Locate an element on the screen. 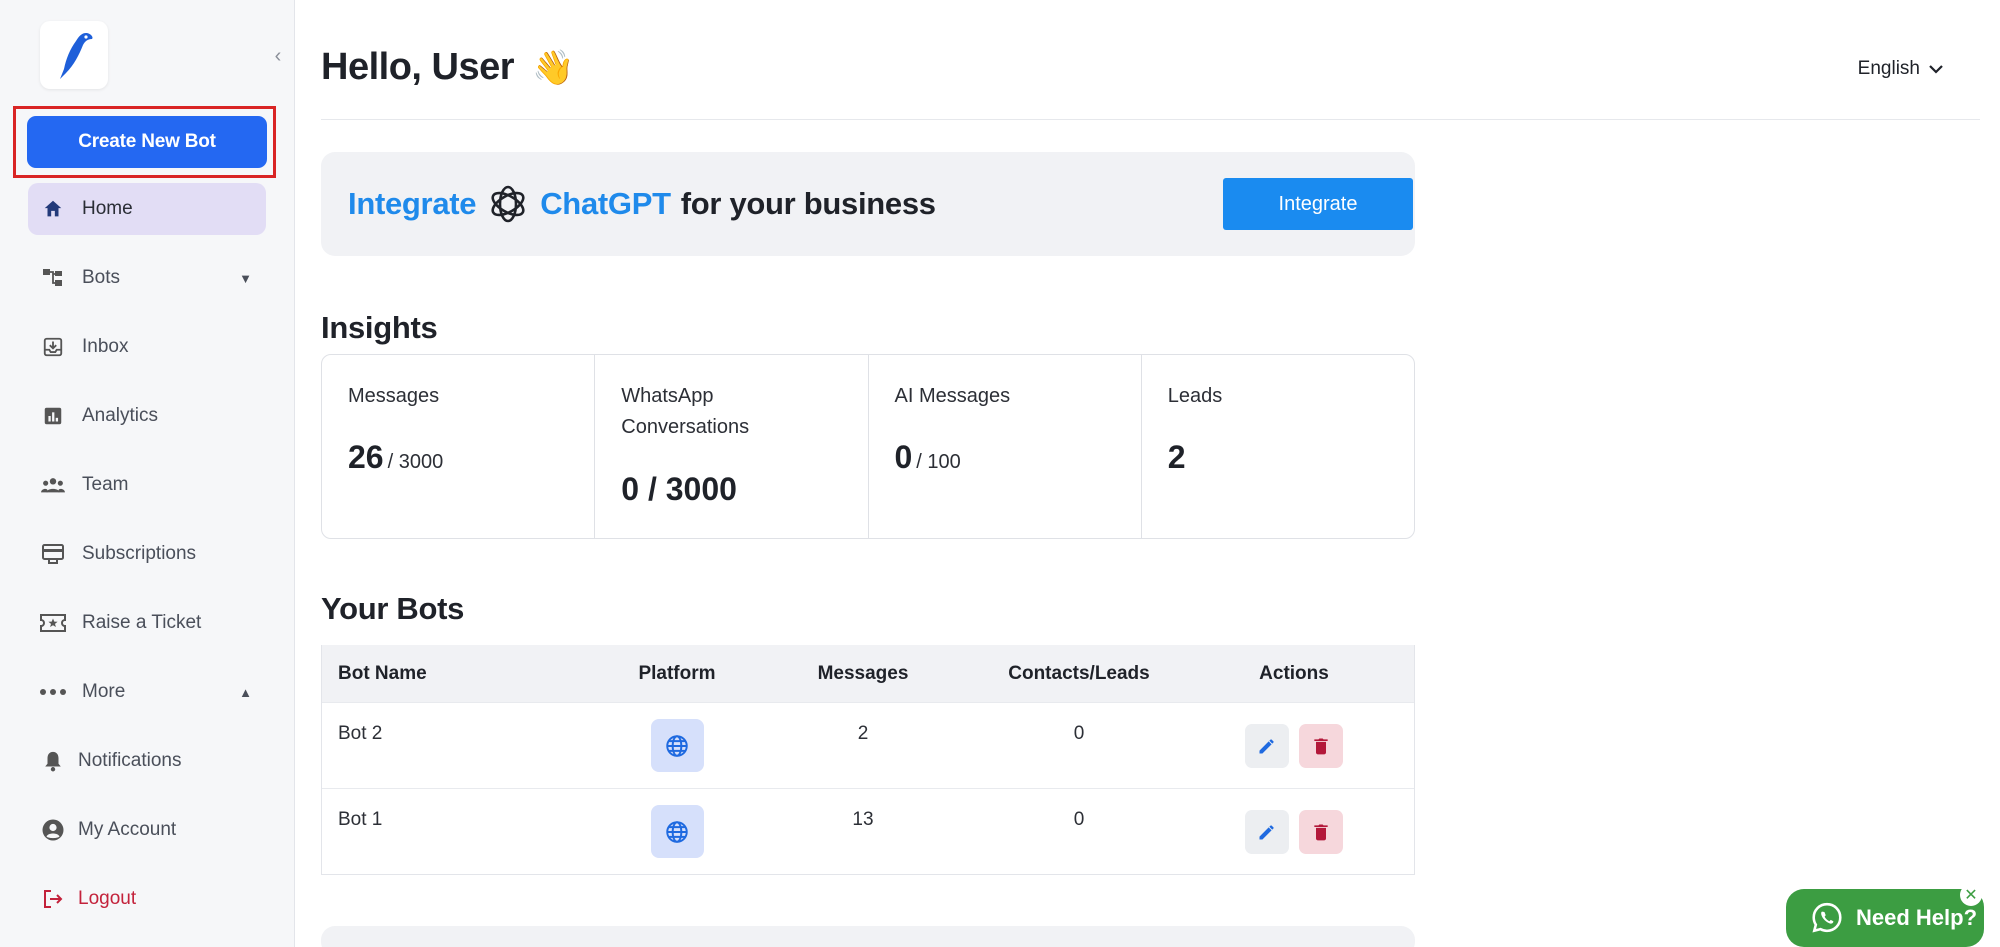  insight-value-main: 0 / 3000 is located at coordinates (679, 489).